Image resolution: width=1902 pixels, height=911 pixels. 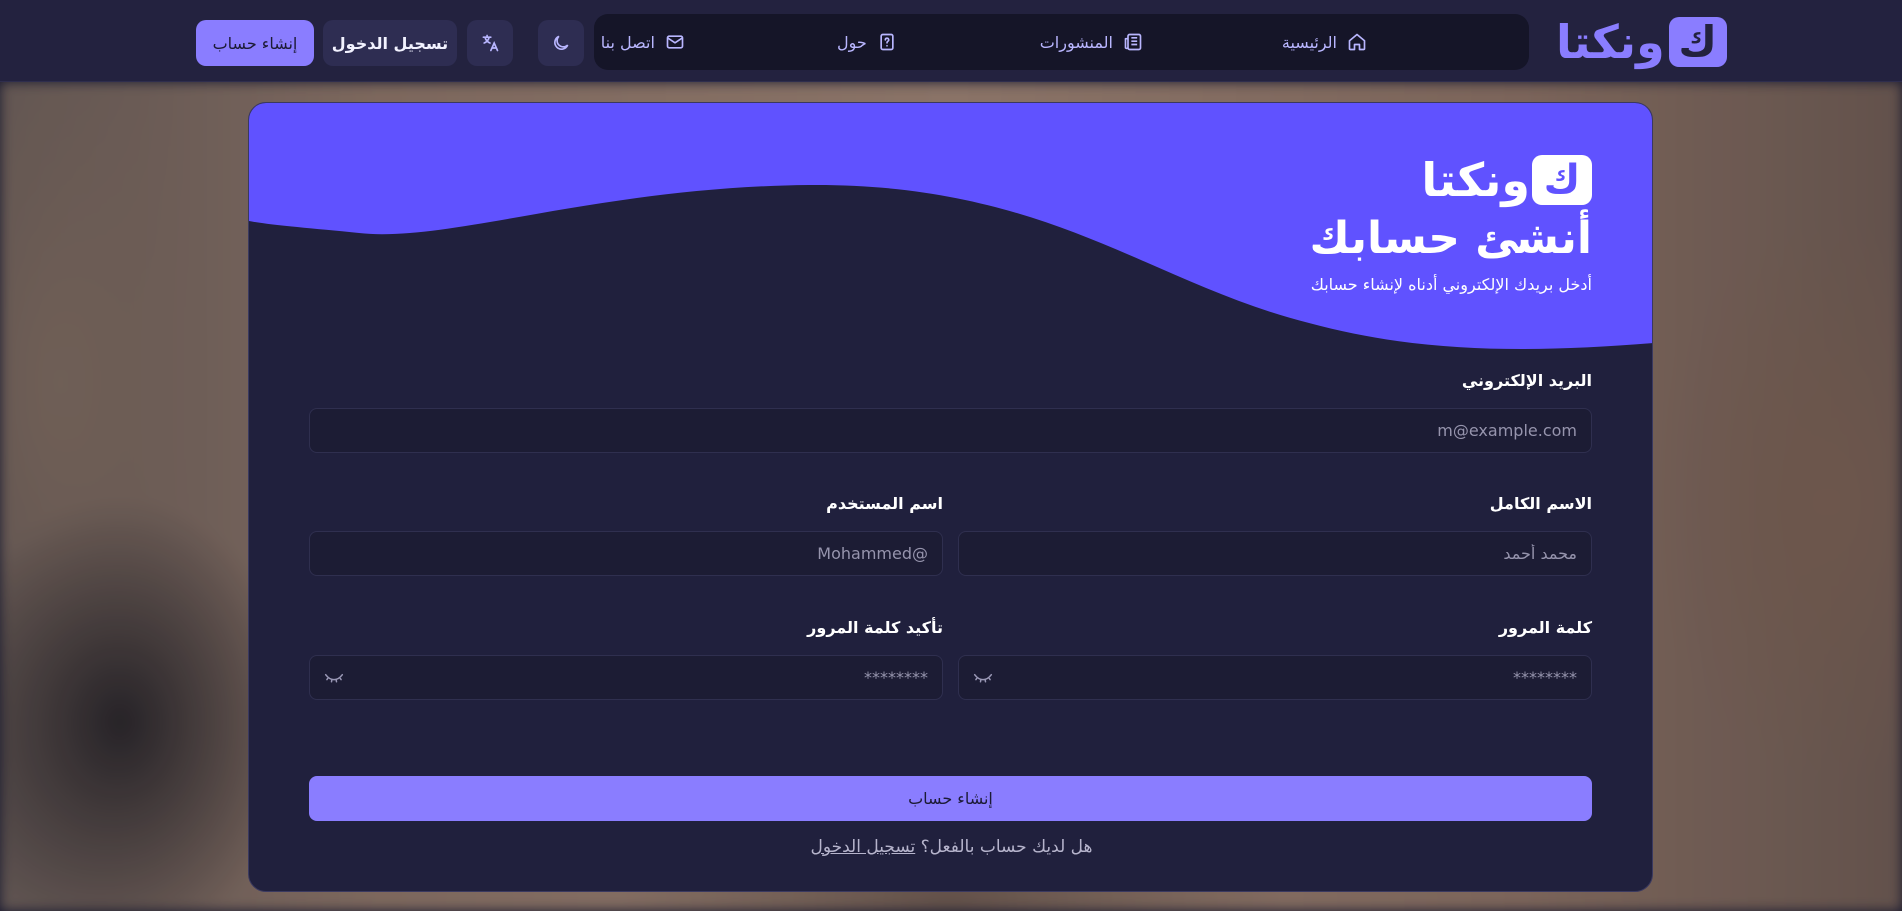 I want to click on email-label: البريد الإلكتروني, so click(x=1526, y=380).